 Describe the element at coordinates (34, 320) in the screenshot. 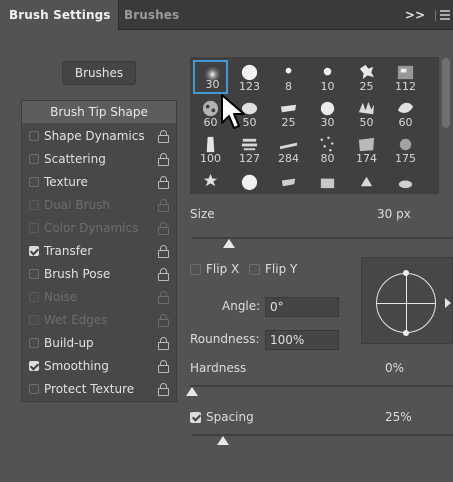

I see `wet-edges-checkbox` at that location.